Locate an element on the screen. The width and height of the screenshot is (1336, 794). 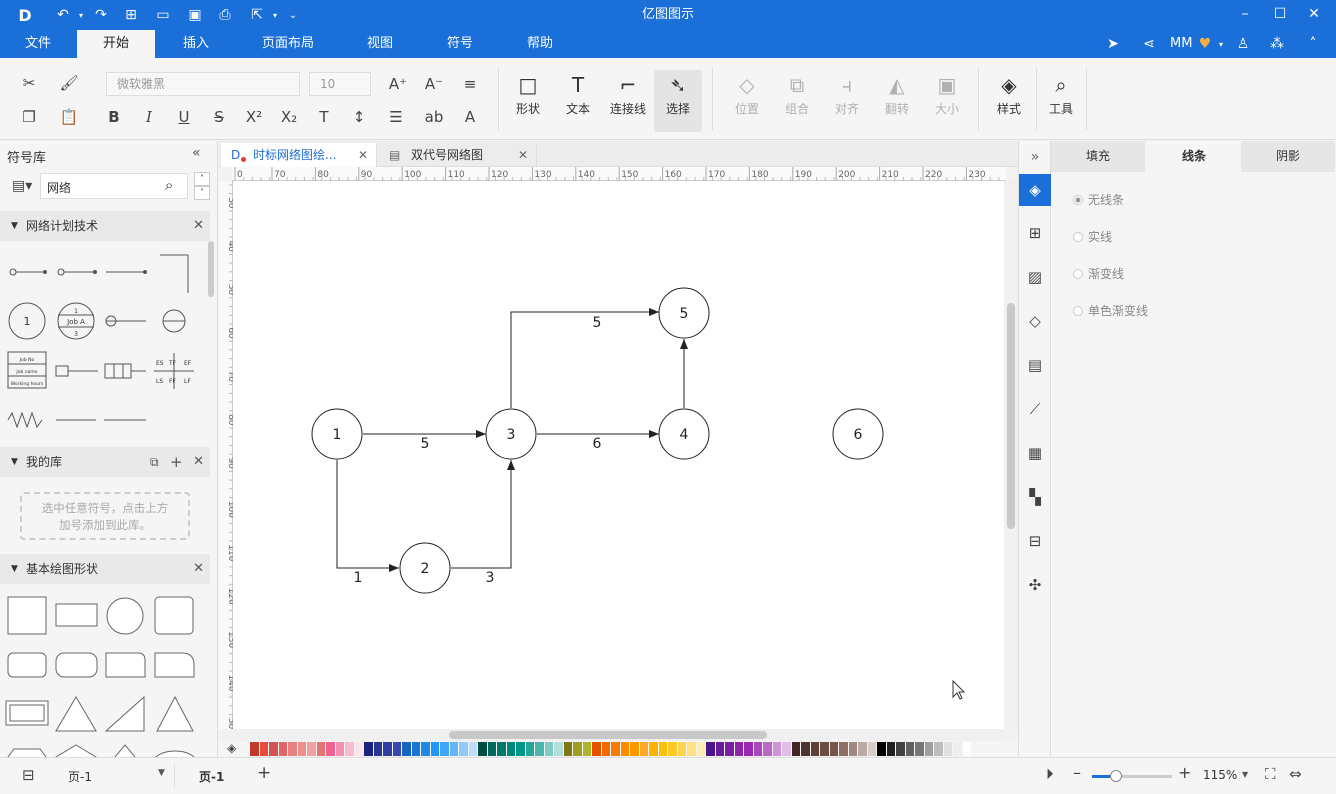
menu-page-layout: 页面布局 is located at coordinates (288, 44).